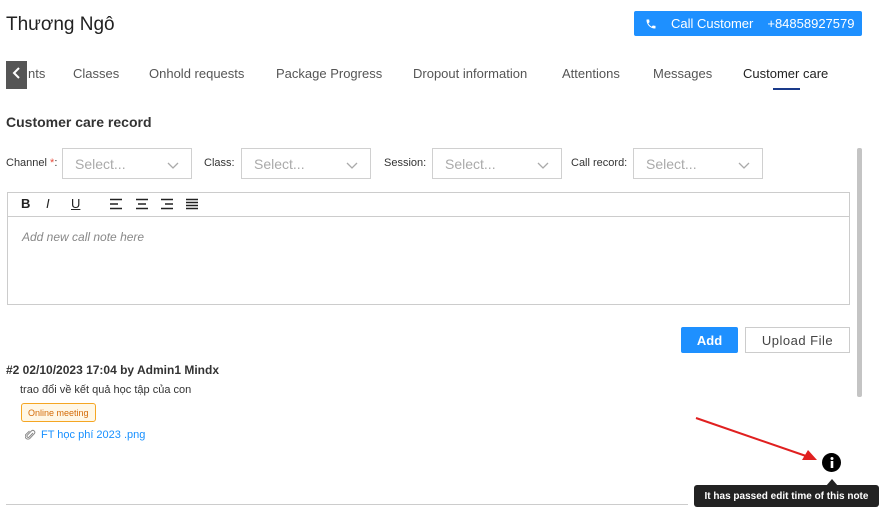  What do you see at coordinates (192, 205) in the screenshot?
I see `align-justify-icon` at bounding box center [192, 205].